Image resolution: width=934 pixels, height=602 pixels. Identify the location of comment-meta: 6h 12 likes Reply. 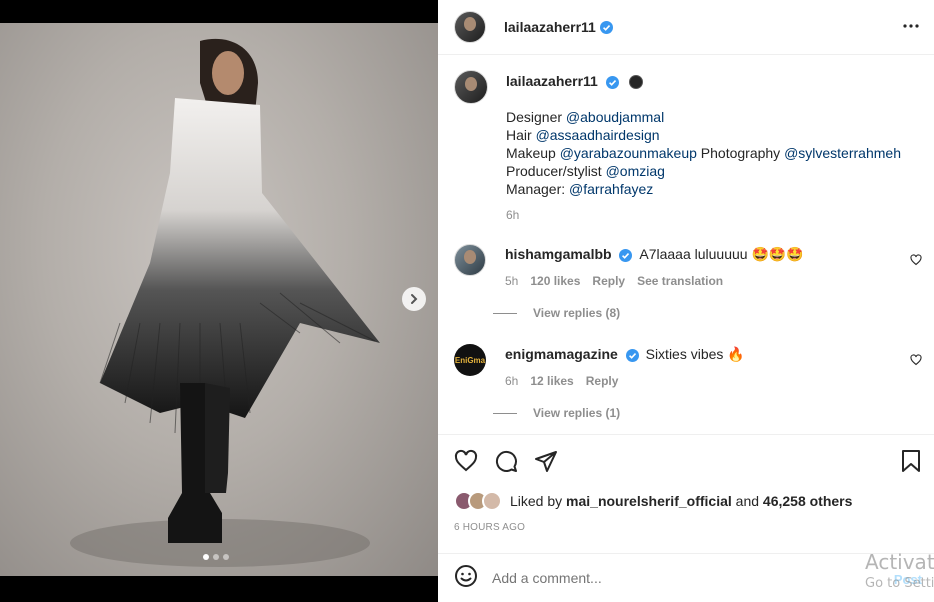
(705, 381).